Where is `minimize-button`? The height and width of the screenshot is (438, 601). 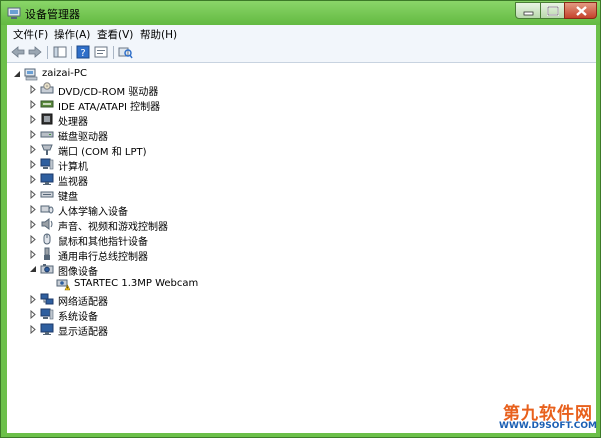 minimize-button is located at coordinates (528, 10).